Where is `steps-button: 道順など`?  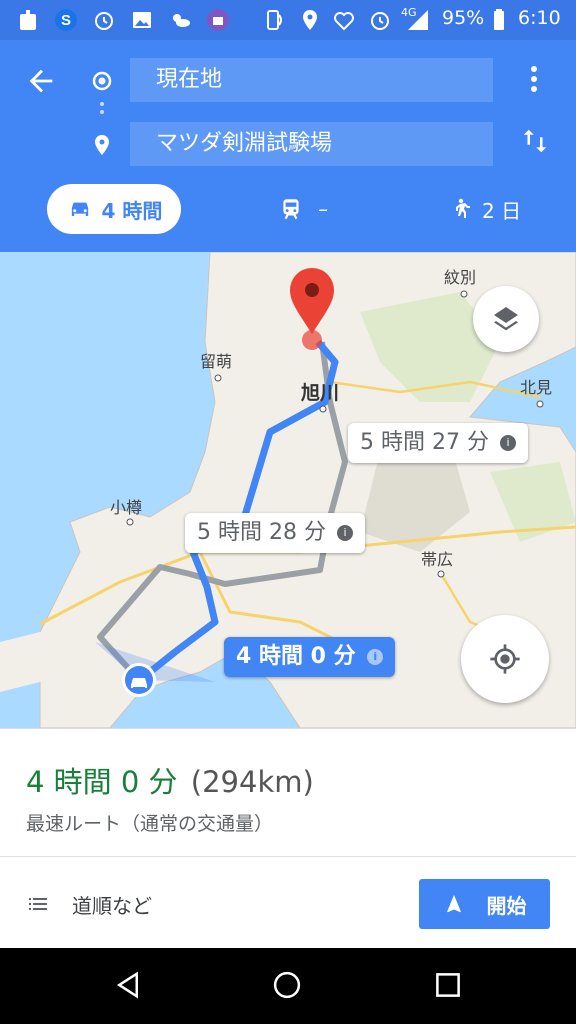 steps-button: 道順など is located at coordinates (89, 904).